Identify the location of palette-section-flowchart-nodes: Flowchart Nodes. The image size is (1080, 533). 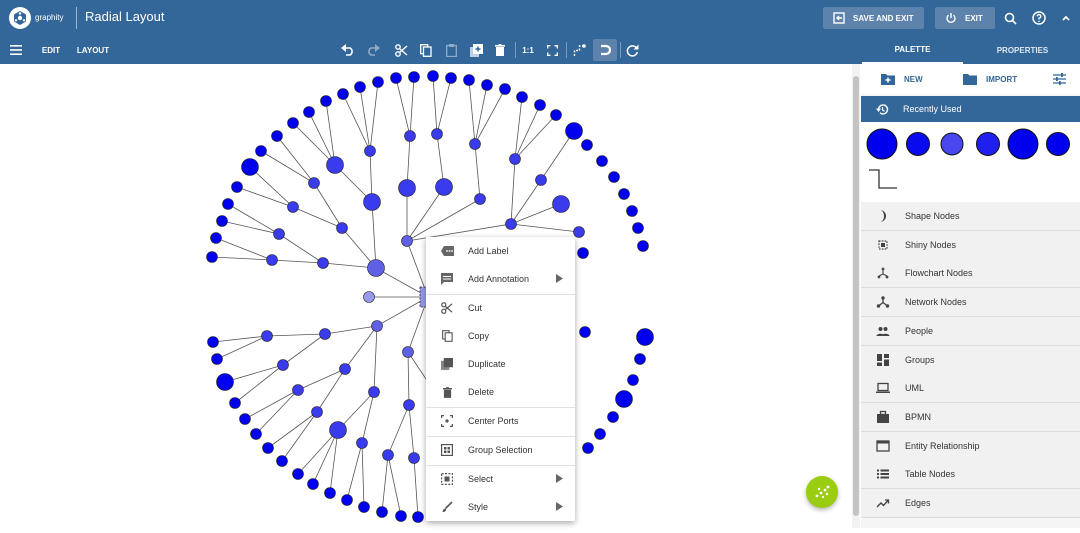
(970, 274).